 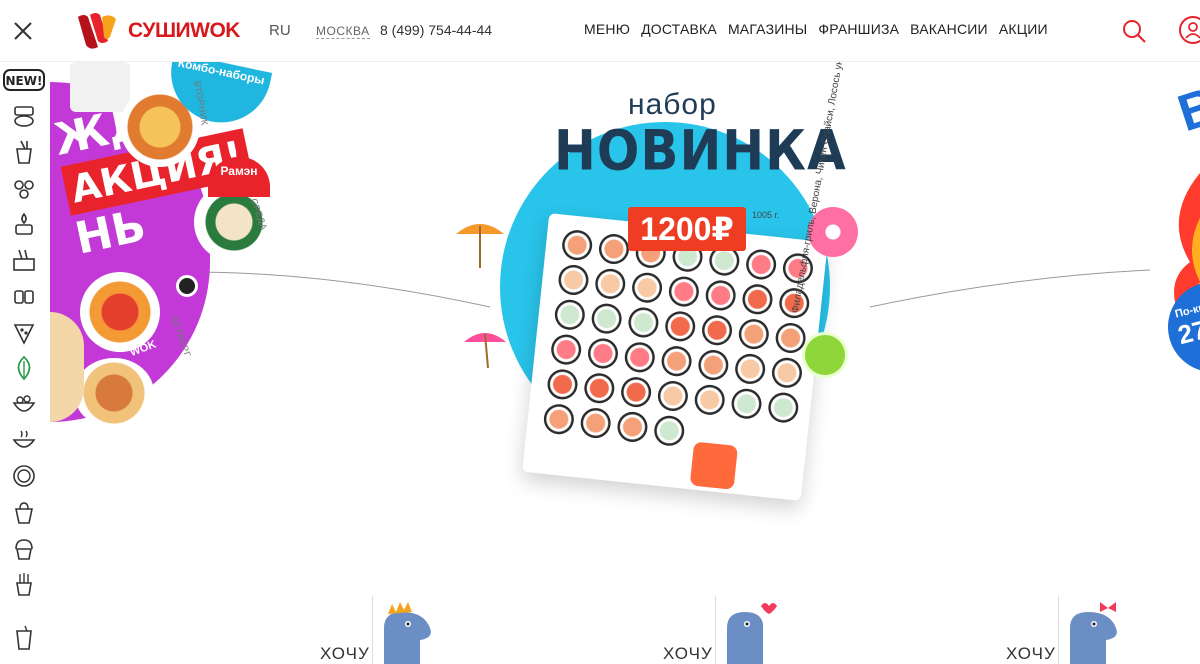 I want to click on sidebar-item-drinks, so click(x=24, y=638).